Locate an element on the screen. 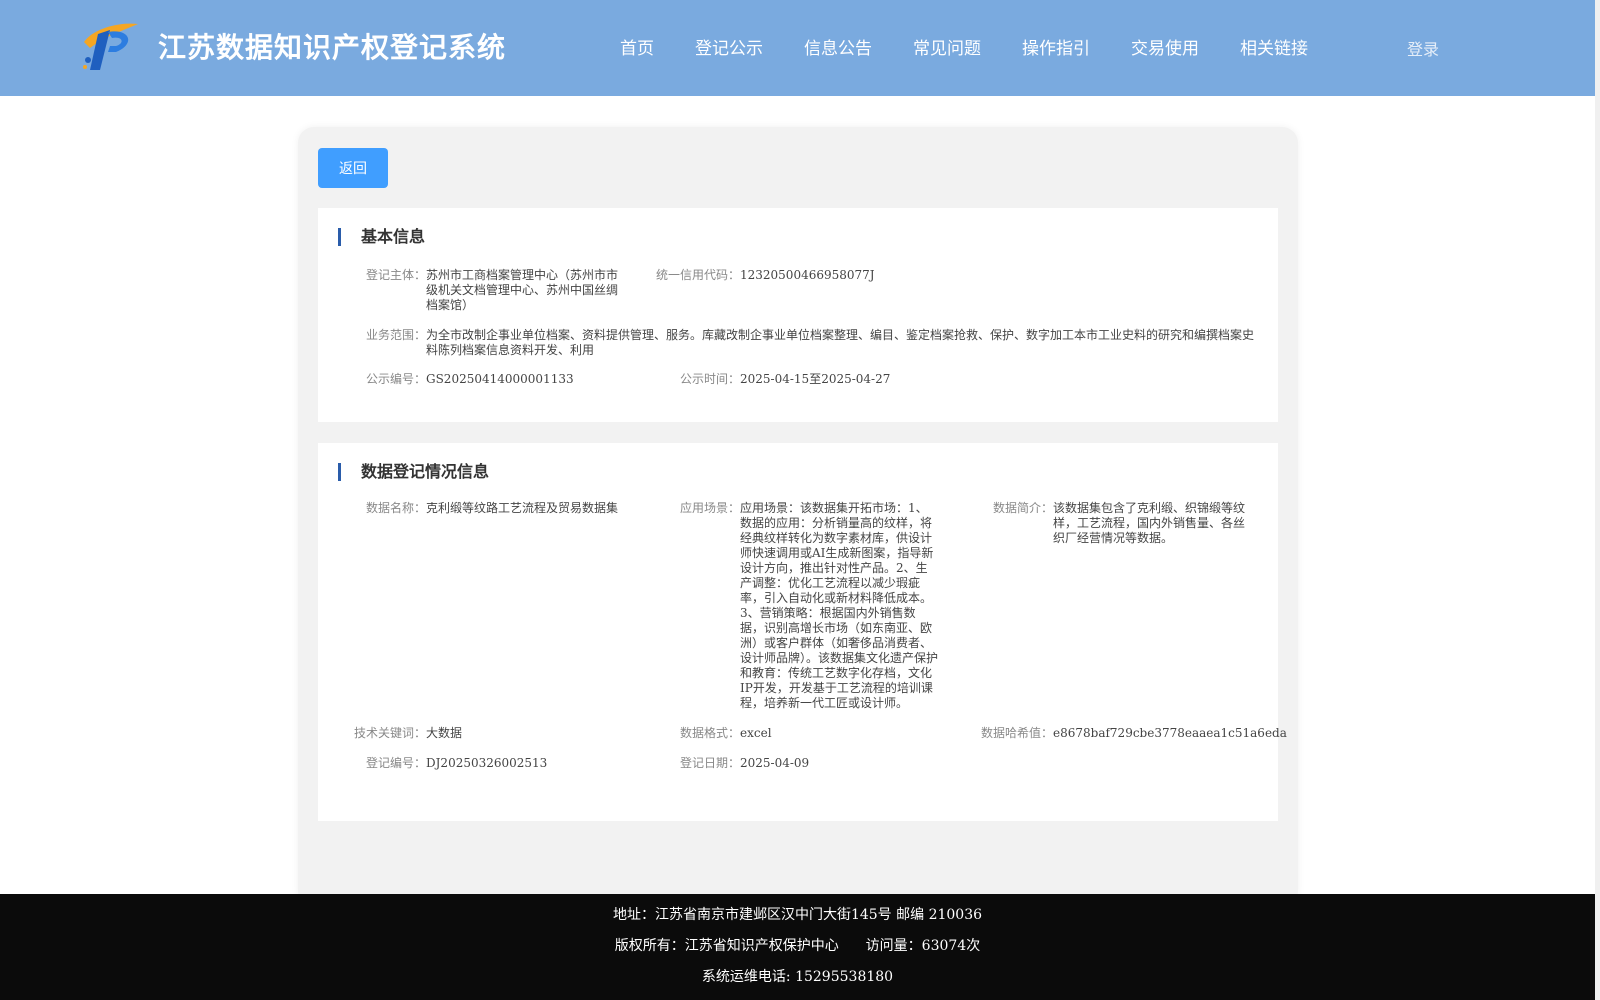  notice-time-label: 公示时间： is located at coordinates (709, 379).